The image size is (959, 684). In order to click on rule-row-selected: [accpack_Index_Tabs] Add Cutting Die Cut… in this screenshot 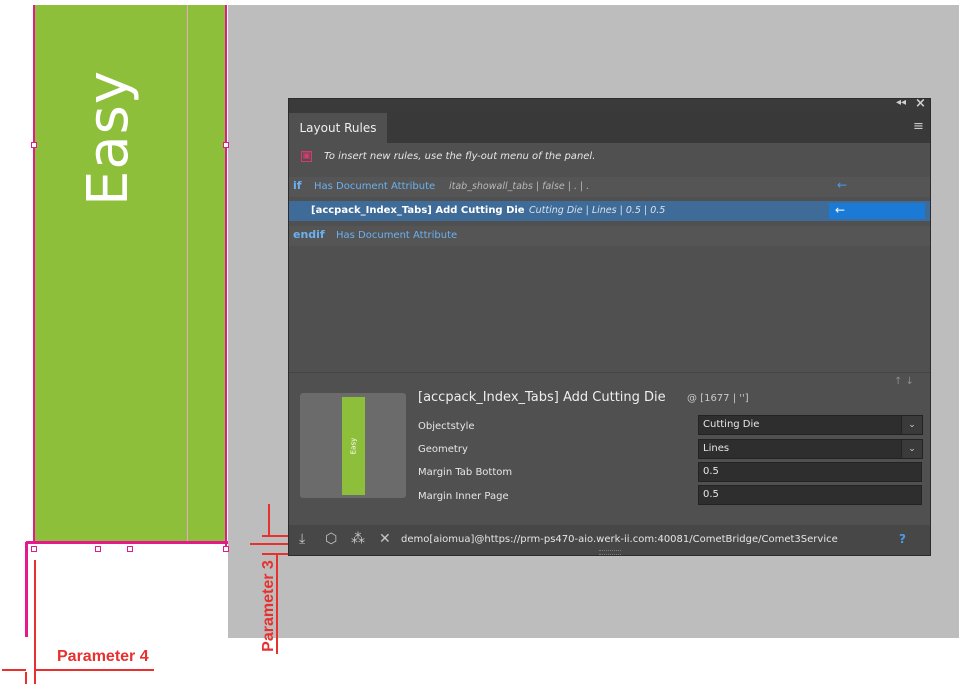, I will do `click(609, 211)`.